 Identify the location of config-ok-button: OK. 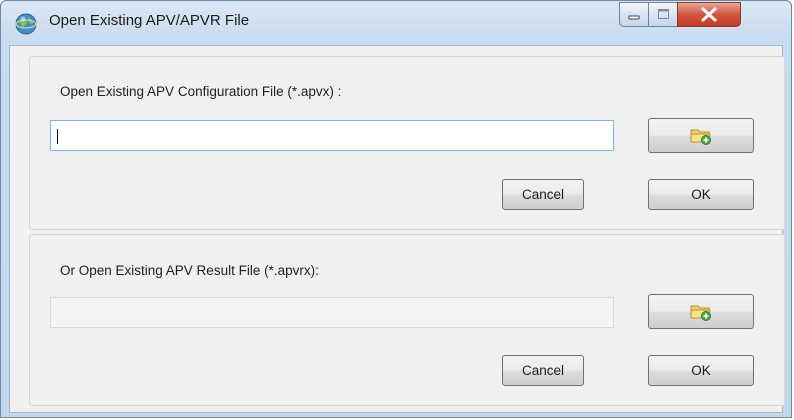
(701, 194).